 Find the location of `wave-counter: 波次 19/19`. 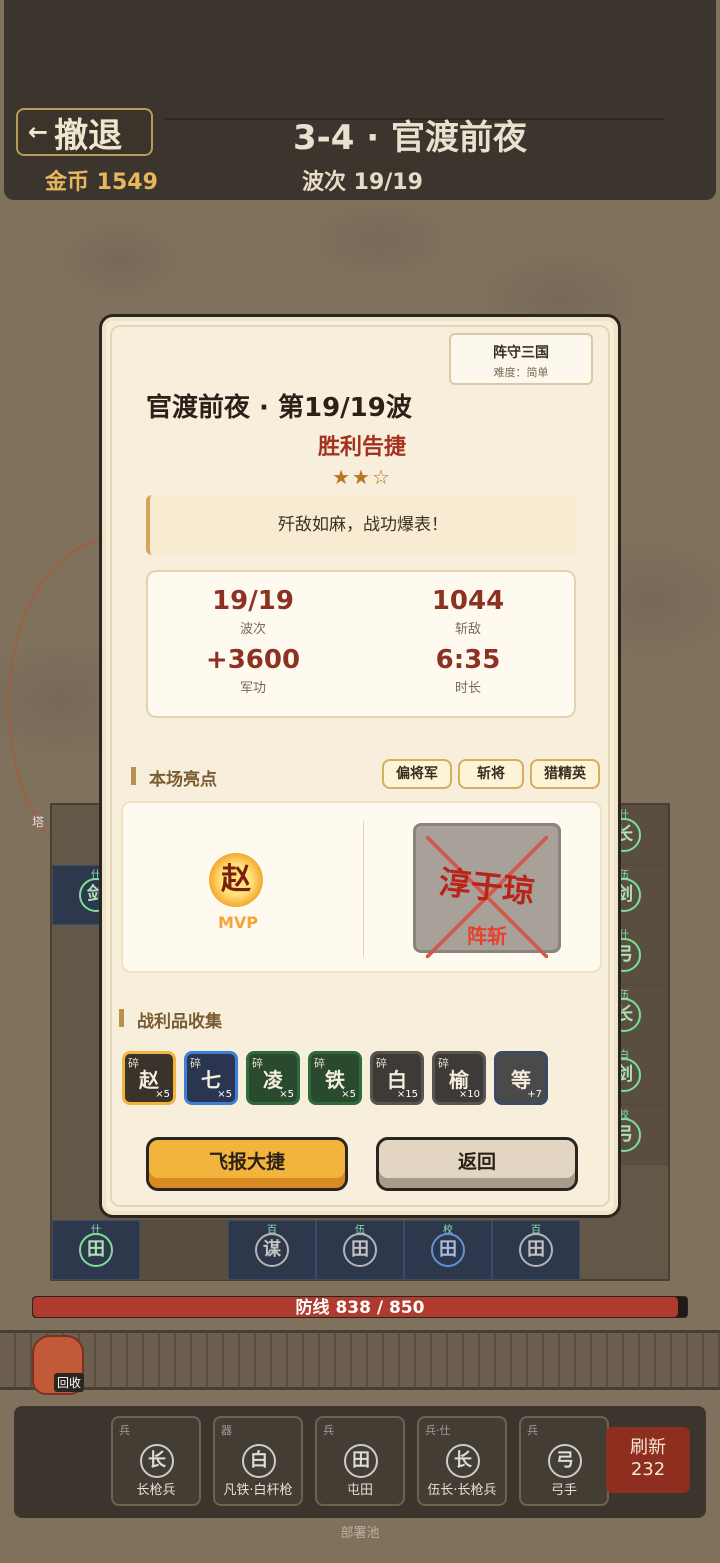

wave-counter: 波次 19/19 is located at coordinates (362, 182).